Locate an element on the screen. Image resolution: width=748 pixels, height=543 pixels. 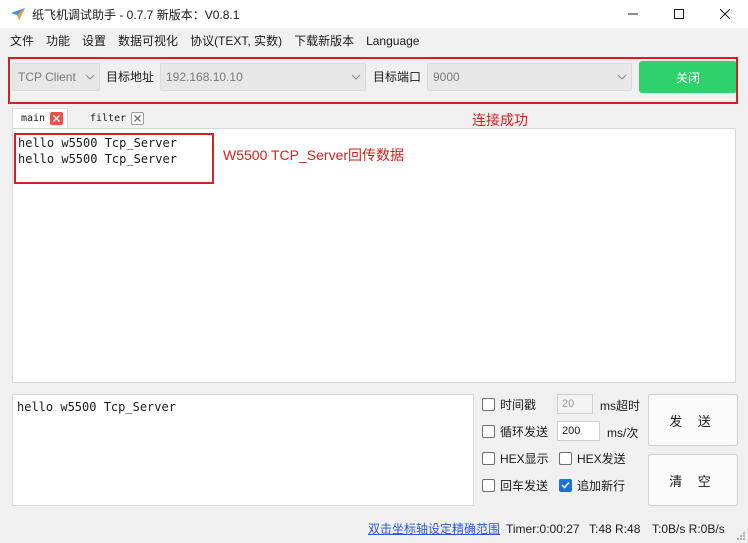
tab-filter: filter is located at coordinates (118, 118).